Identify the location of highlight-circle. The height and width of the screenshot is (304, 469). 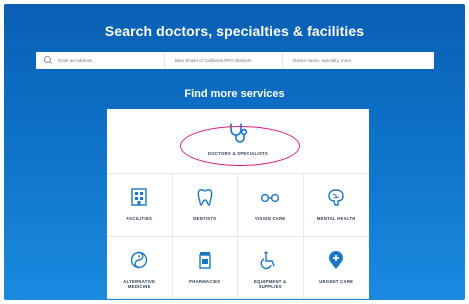
(240, 146).